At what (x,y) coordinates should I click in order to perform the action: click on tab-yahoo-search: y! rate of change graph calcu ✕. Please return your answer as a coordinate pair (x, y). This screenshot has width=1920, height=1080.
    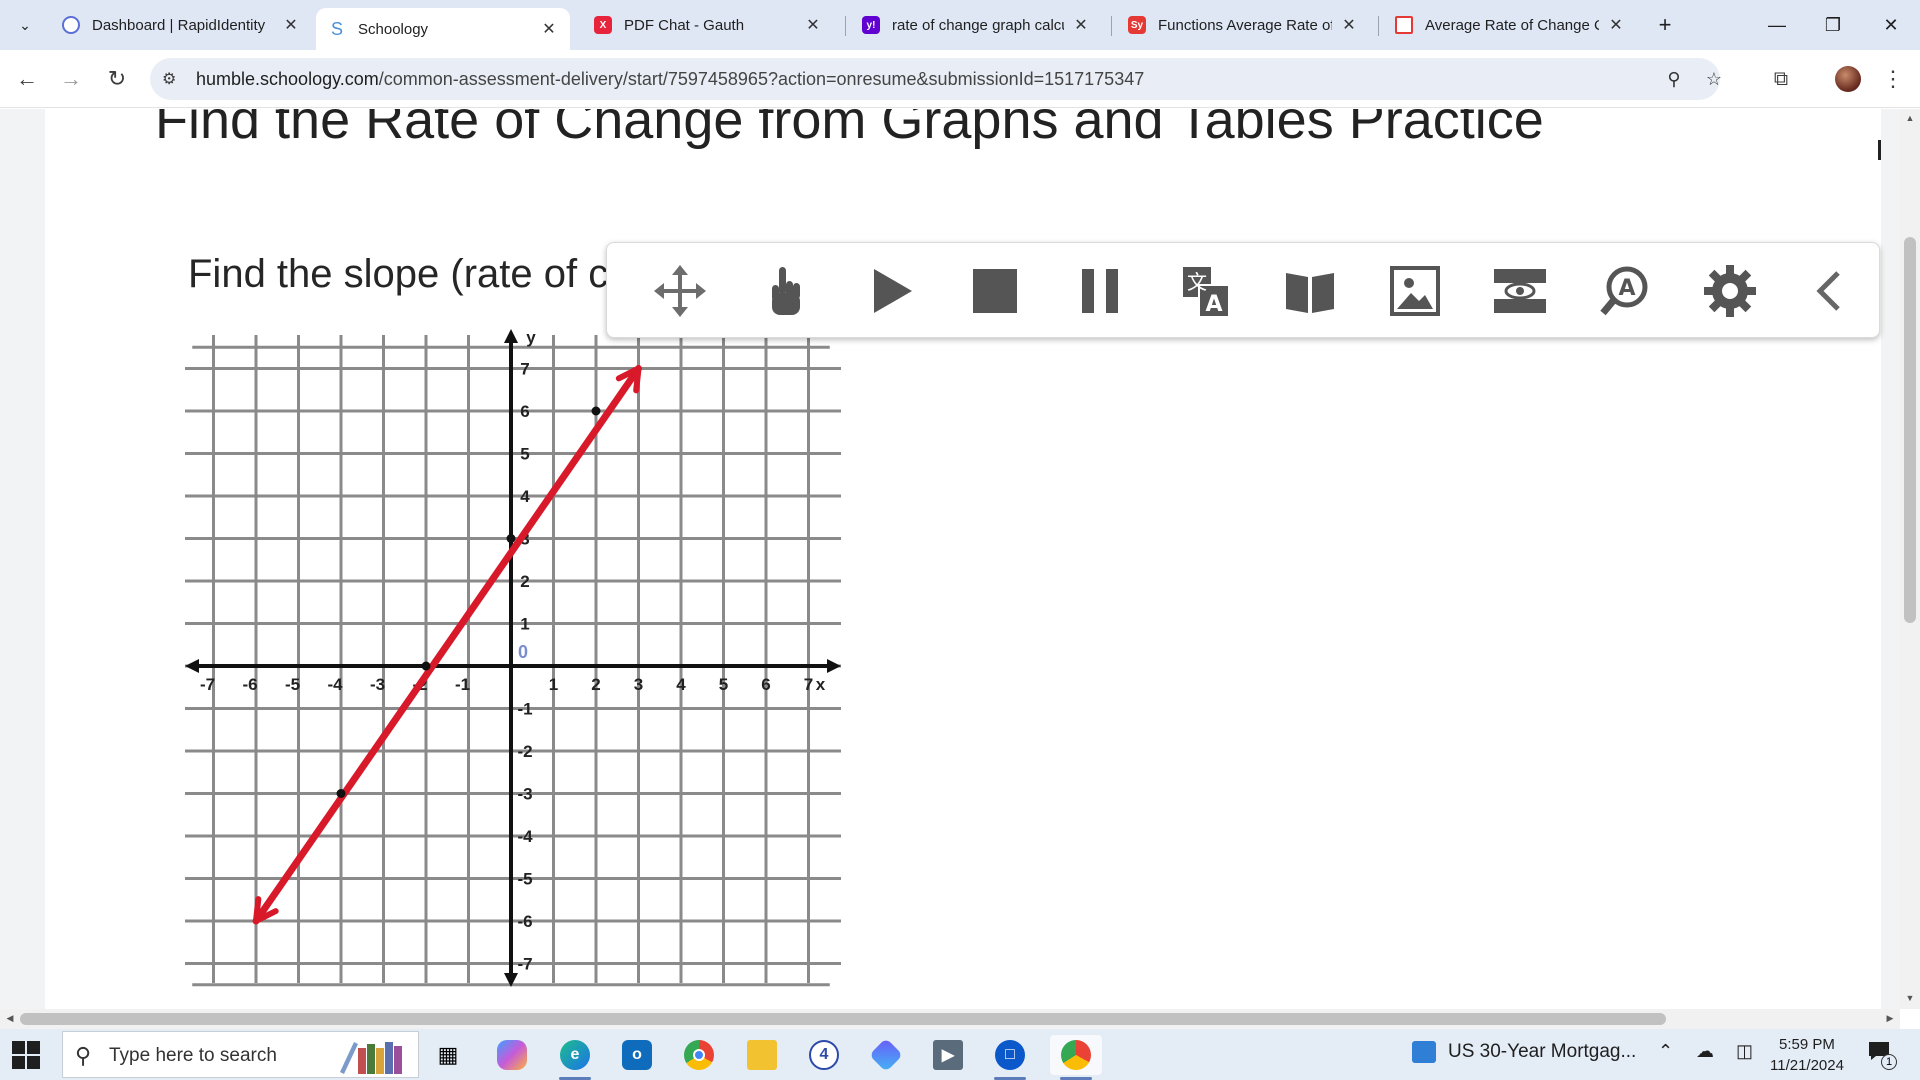
    Looking at the image, I should click on (976, 25).